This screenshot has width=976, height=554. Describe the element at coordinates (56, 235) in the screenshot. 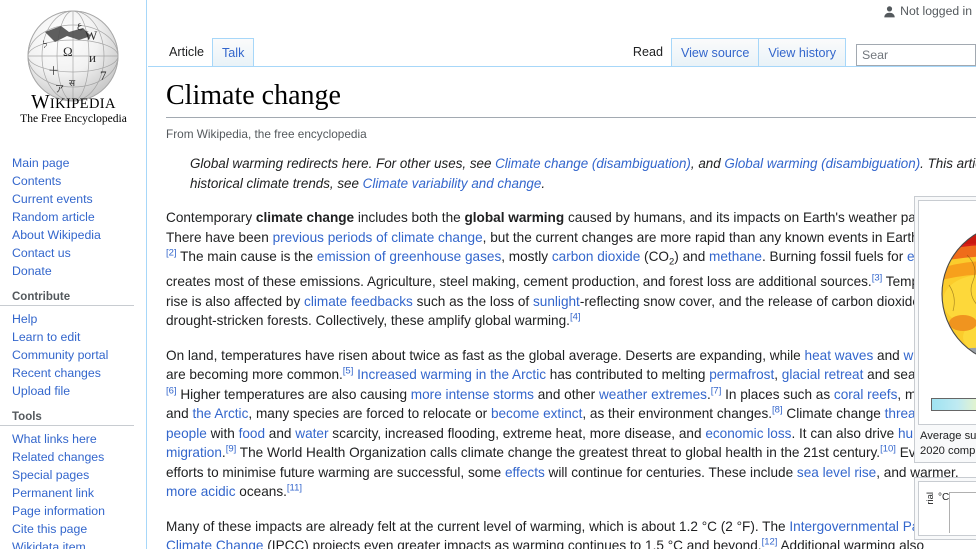

I see `sidebar-link-about-wikipedia: About Wikipedia` at that location.